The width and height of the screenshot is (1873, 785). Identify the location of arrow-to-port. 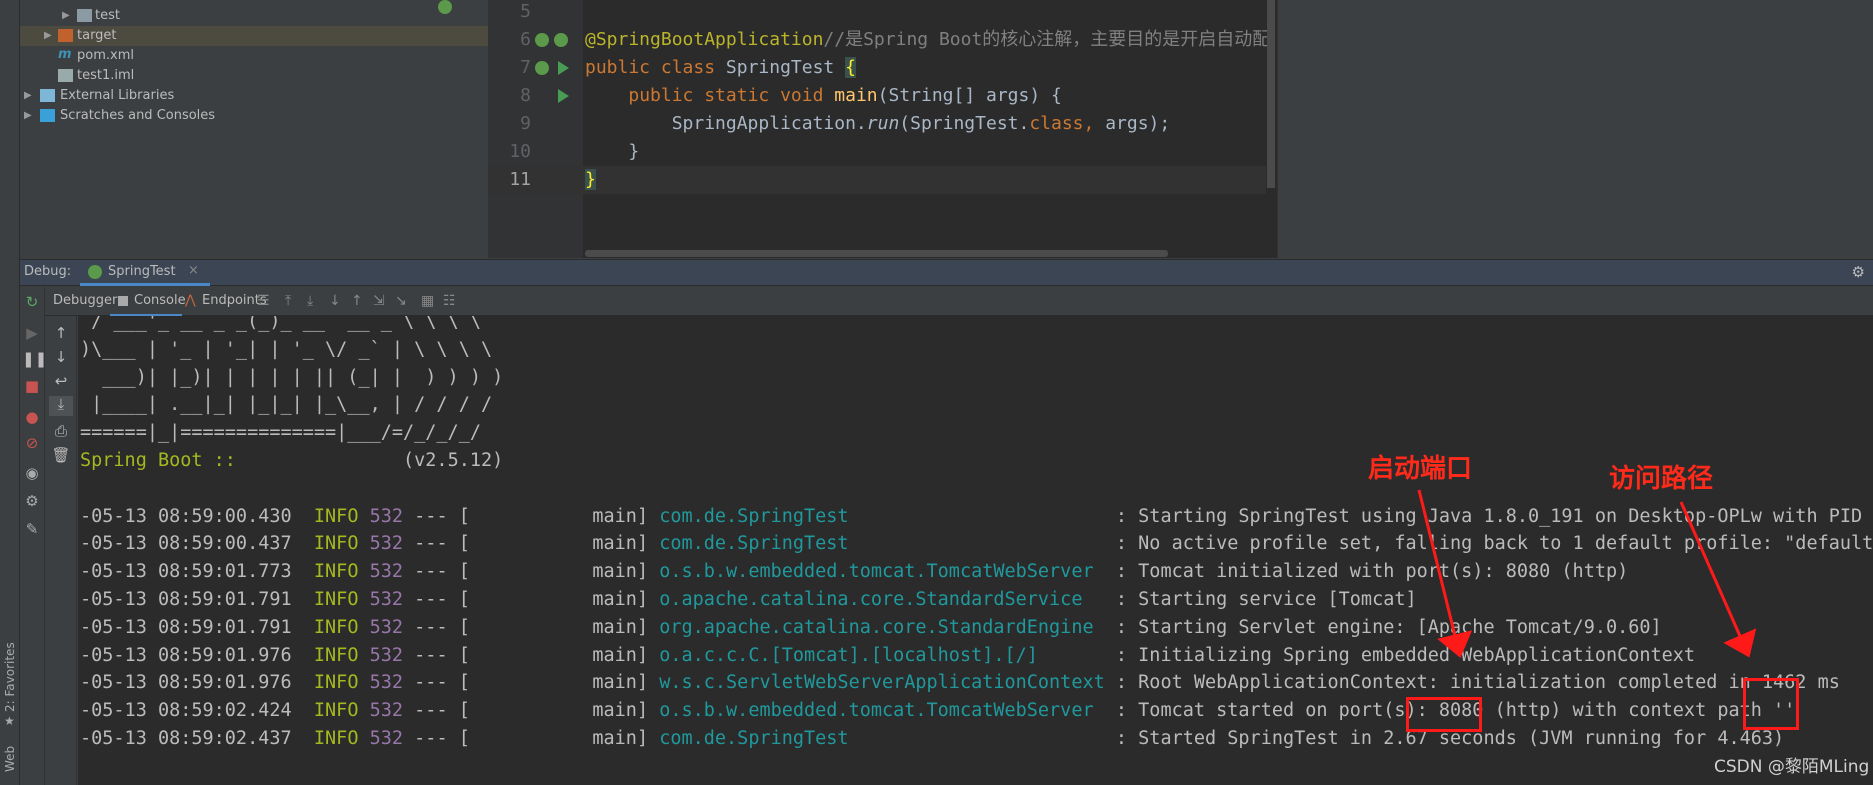
(1445, 573).